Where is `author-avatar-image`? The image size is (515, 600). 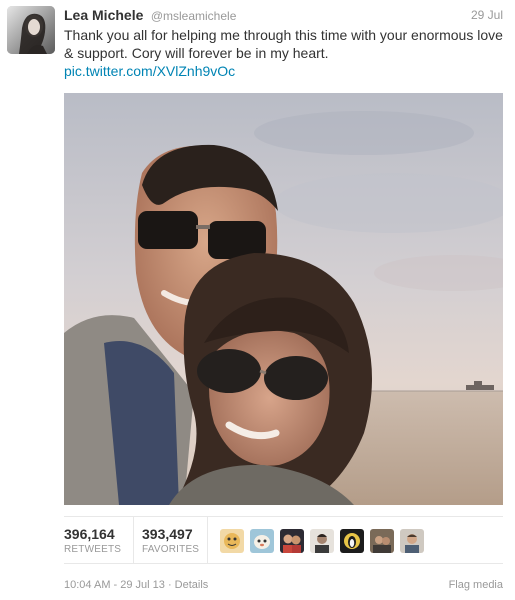
author-avatar-image is located at coordinates (31, 30).